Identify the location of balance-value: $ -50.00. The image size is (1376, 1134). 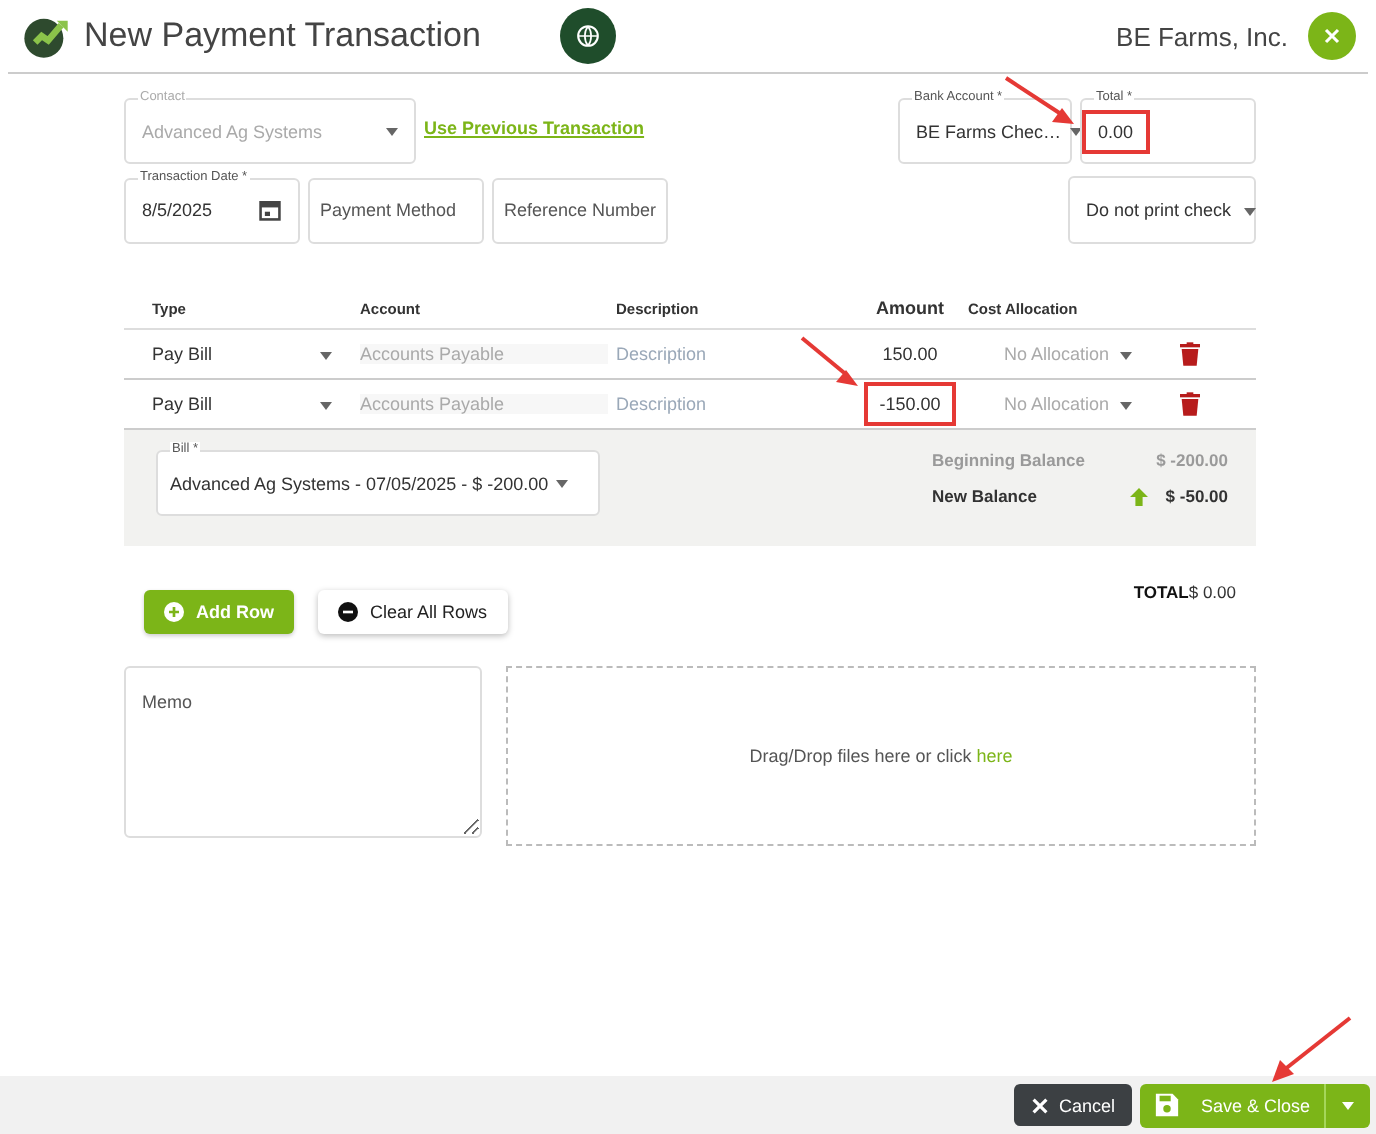
(1196, 496).